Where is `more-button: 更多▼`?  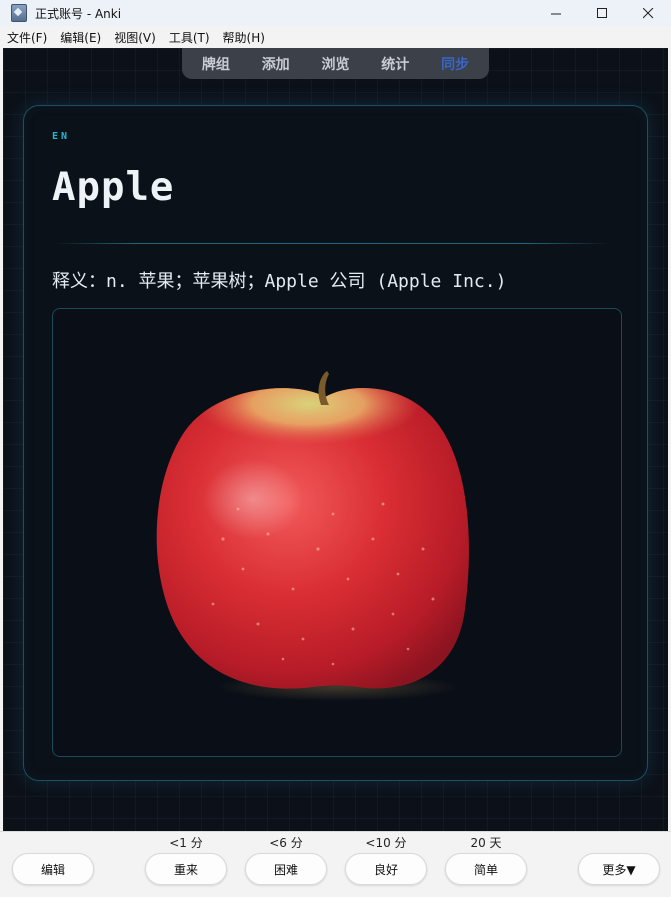
more-button: 更多▼ is located at coordinates (619, 869).